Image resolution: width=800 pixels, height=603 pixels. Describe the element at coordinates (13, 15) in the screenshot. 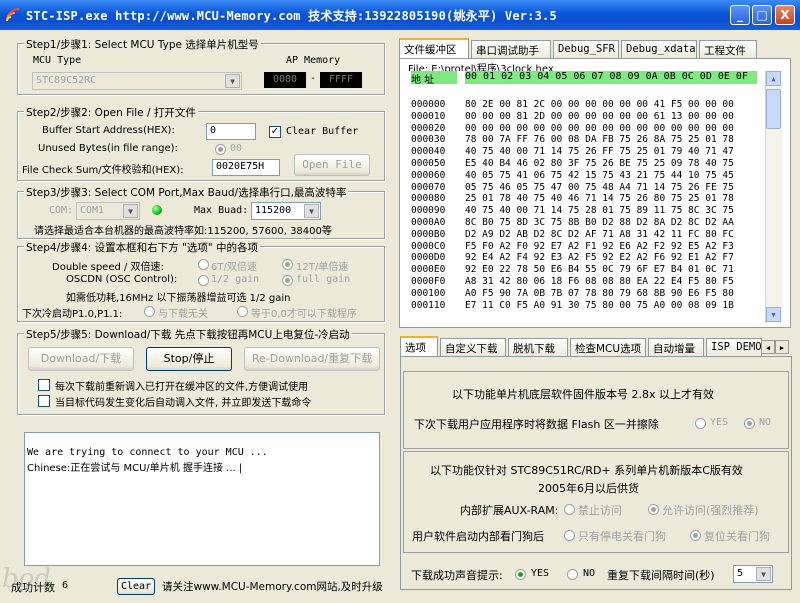

I see `app-icon` at that location.